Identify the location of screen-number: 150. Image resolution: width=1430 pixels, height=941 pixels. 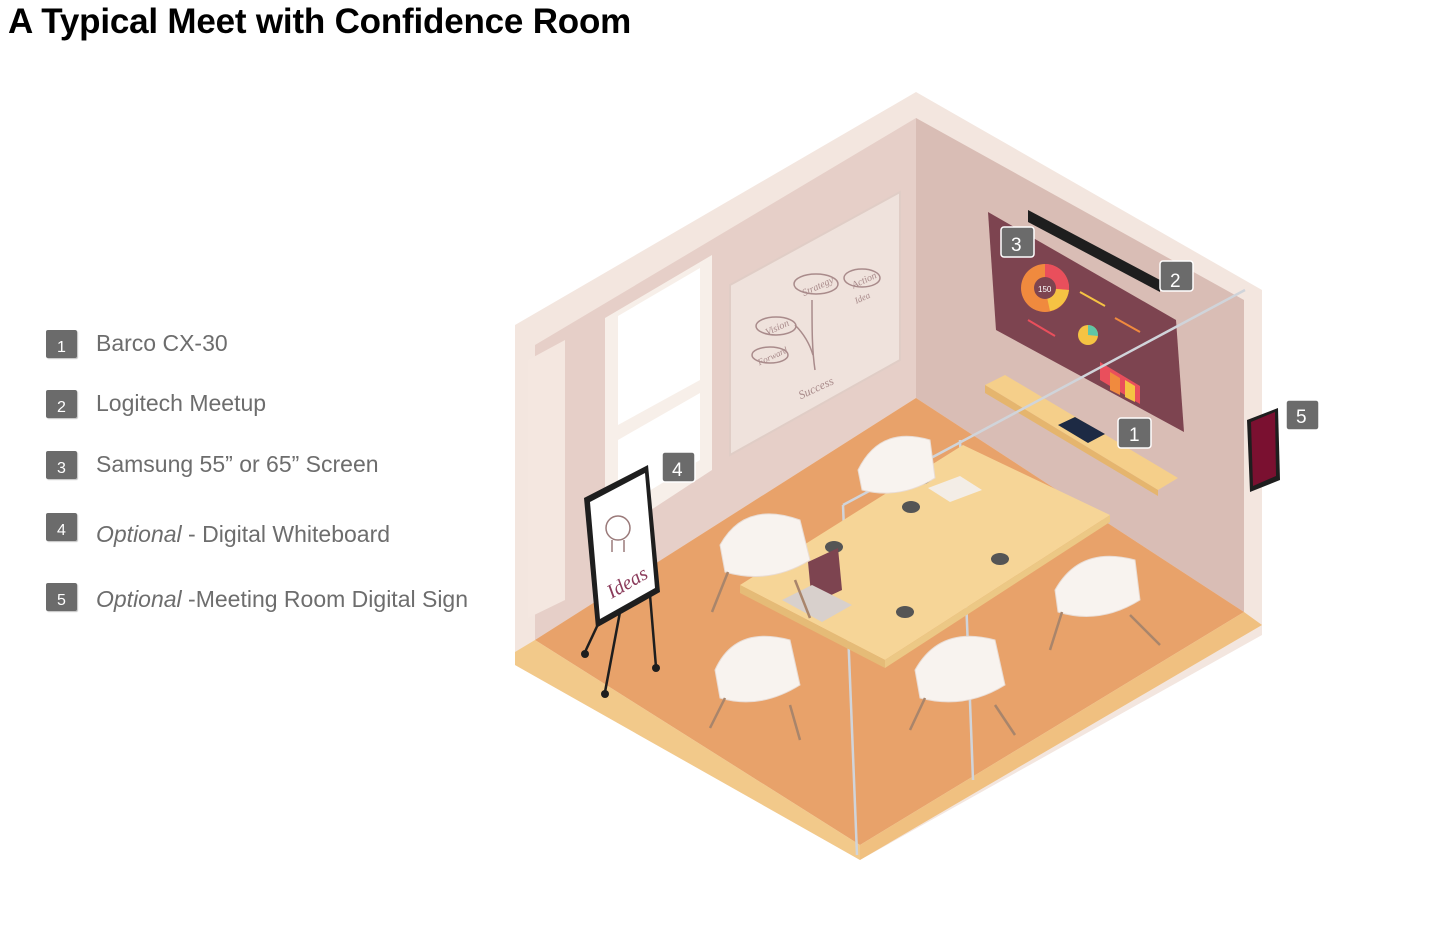
(1045, 289).